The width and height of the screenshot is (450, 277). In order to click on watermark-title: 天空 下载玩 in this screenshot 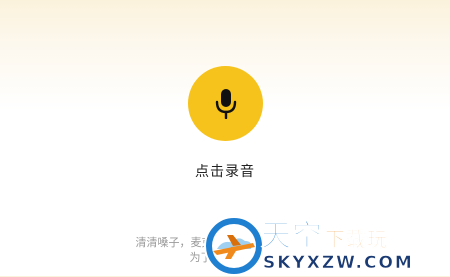, I will do `click(324, 233)`.